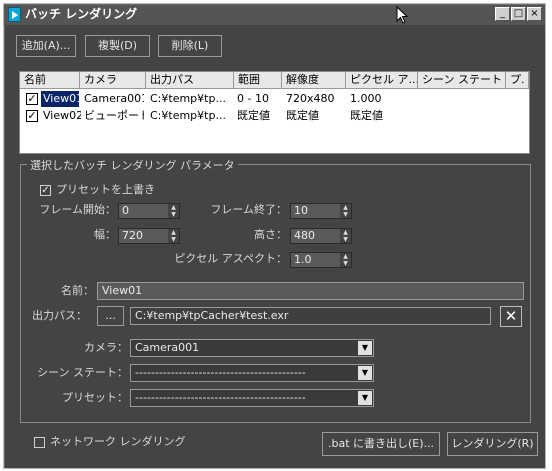  I want to click on camera-dropdown-value: Camera001, so click(167, 347).